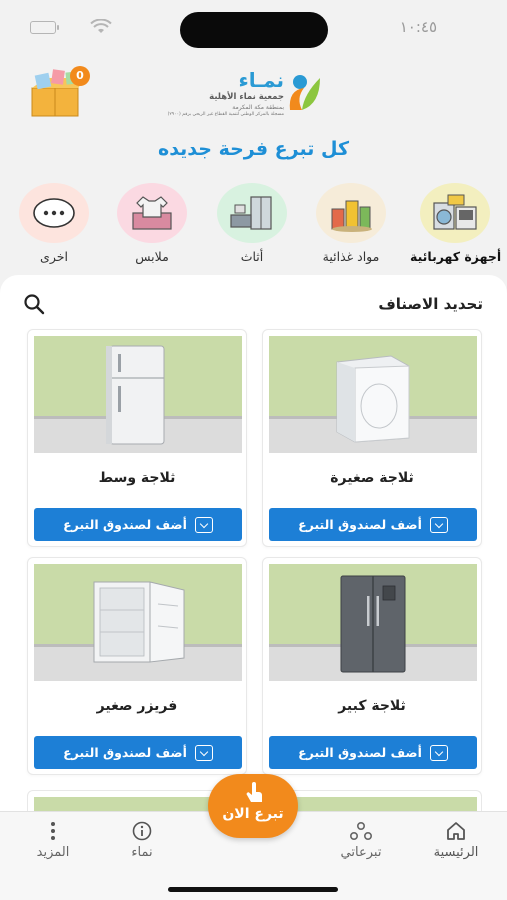 This screenshot has height=900, width=507. What do you see at coordinates (351, 213) in the screenshot?
I see `groceries-icon` at bounding box center [351, 213].